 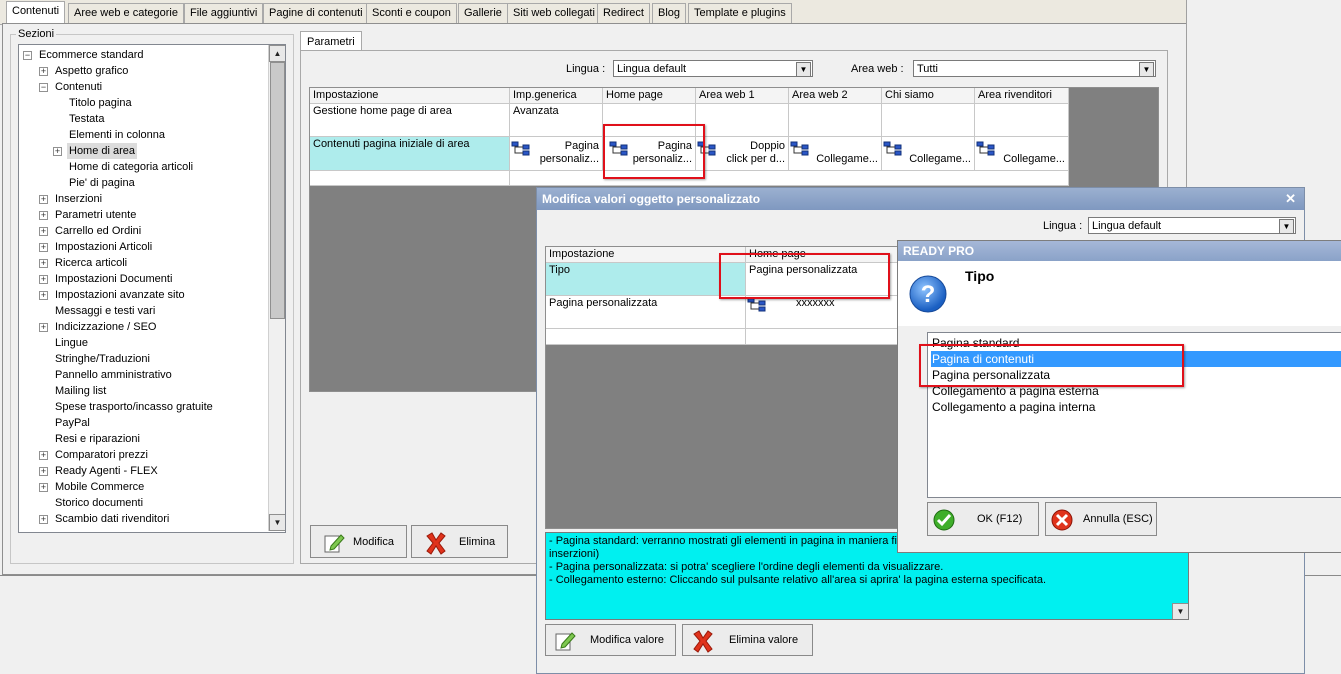 What do you see at coordinates (646, 312) in the screenshot?
I see `grid-row-label: Pagina personalizzata` at bounding box center [646, 312].